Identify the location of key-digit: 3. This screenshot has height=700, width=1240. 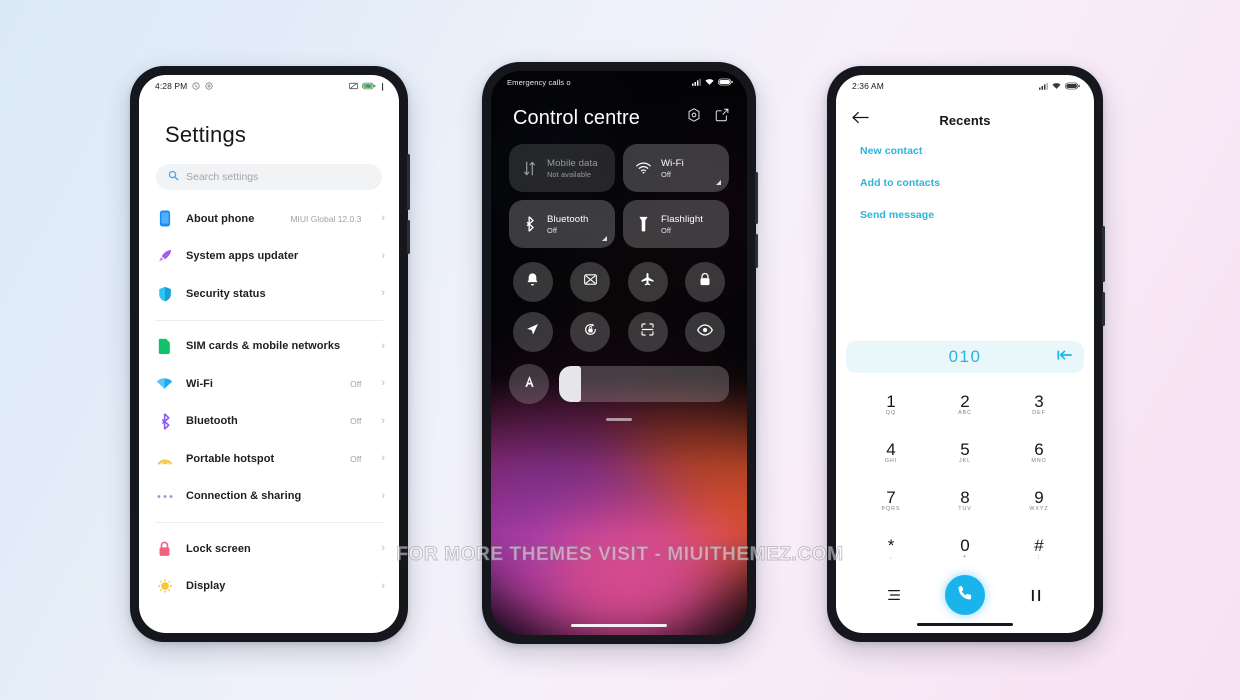
(1039, 402).